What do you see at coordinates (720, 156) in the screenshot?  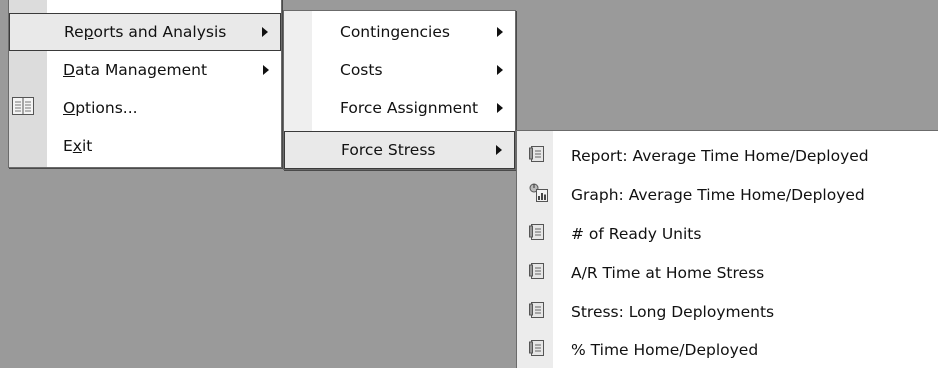 I see `menu-item-label: Report: Average Time Home/Deployed` at bounding box center [720, 156].